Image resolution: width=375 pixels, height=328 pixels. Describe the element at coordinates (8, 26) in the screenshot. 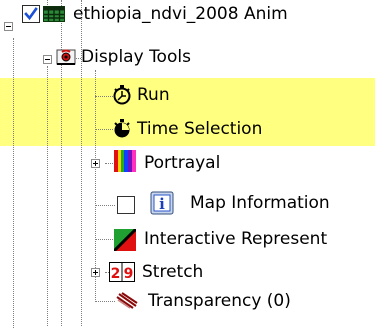

I see `expand-toggle-root` at that location.